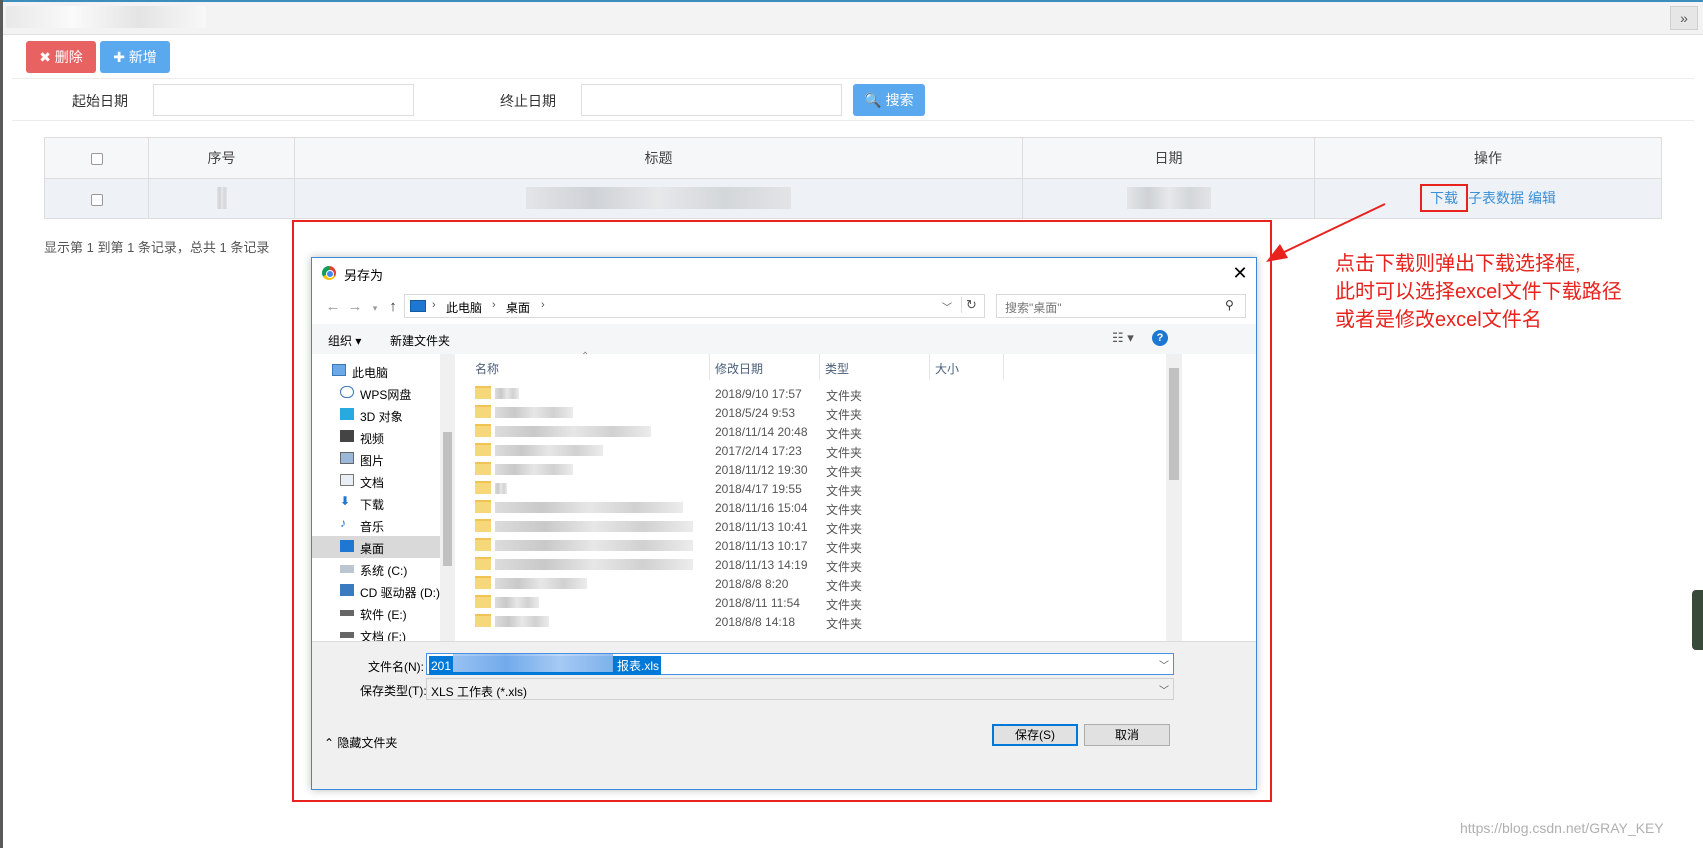 The height and width of the screenshot is (848, 1703). What do you see at coordinates (814, 621) in the screenshot?
I see `list-item: 2018/8/8 14:18 文件夹` at bounding box center [814, 621].